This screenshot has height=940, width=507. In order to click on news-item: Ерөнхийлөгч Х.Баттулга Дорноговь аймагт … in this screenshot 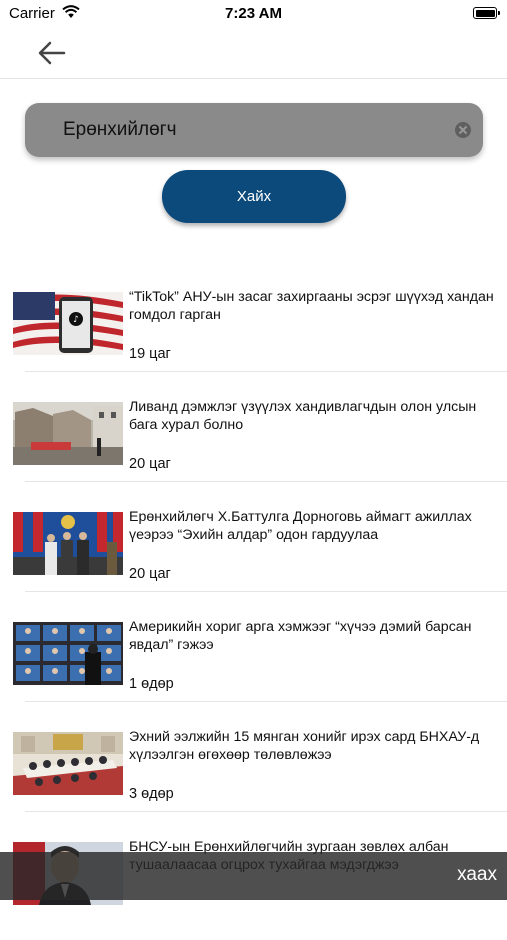, I will do `click(253, 555)`.